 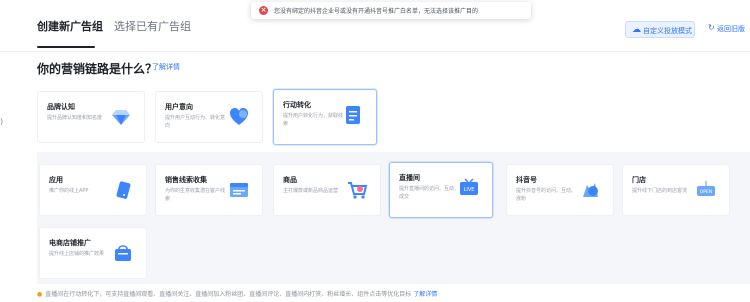 What do you see at coordinates (195, 122) in the screenshot?
I see `card-description: 提升用户互动行为、转化意向` at bounding box center [195, 122].